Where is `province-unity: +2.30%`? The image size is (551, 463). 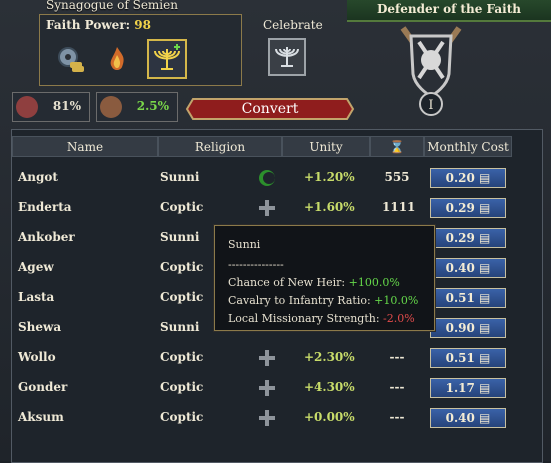 province-unity: +2.30% is located at coordinates (329, 357).